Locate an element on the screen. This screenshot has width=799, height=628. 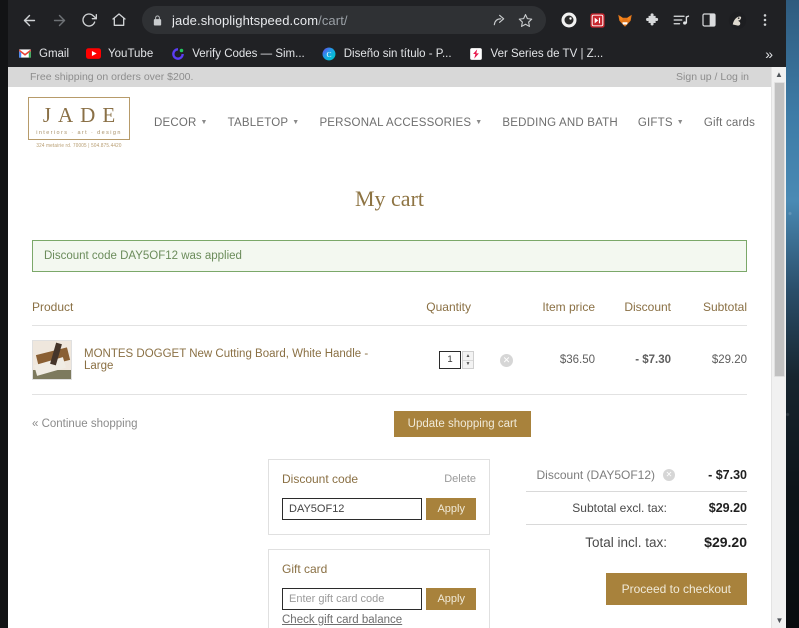
bookmark-gmail: Gmail is located at coordinates (43, 53).